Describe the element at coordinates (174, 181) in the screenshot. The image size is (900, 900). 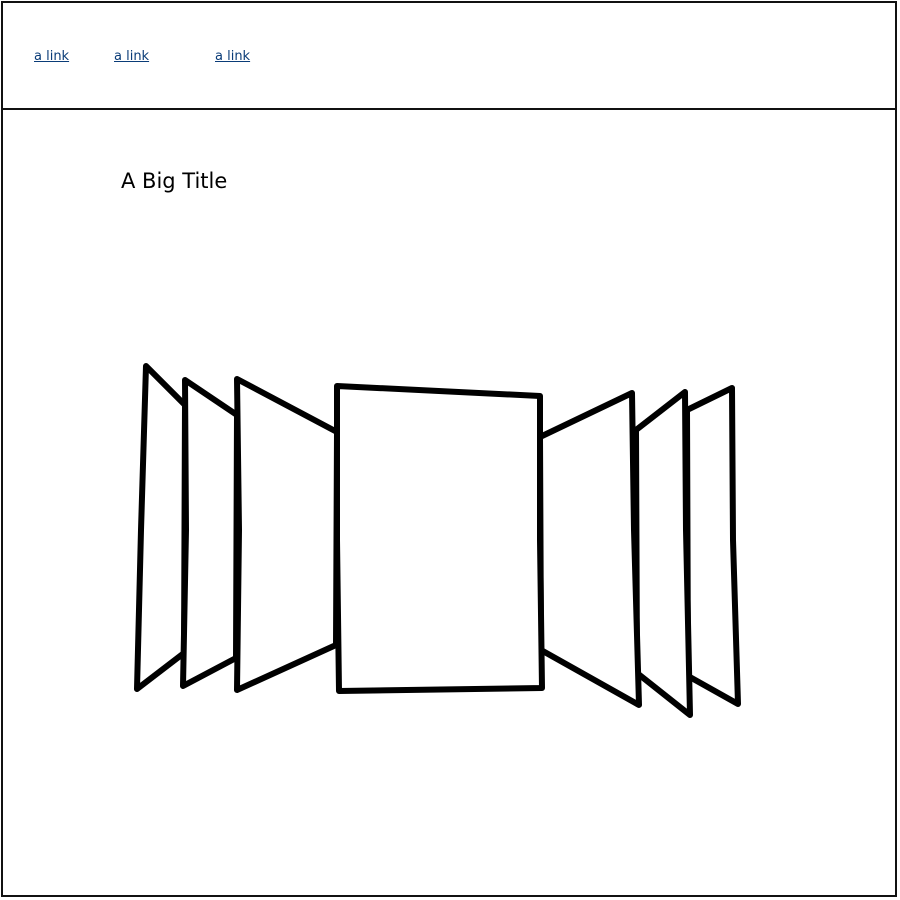
I see `page-title: A Big Title` at that location.